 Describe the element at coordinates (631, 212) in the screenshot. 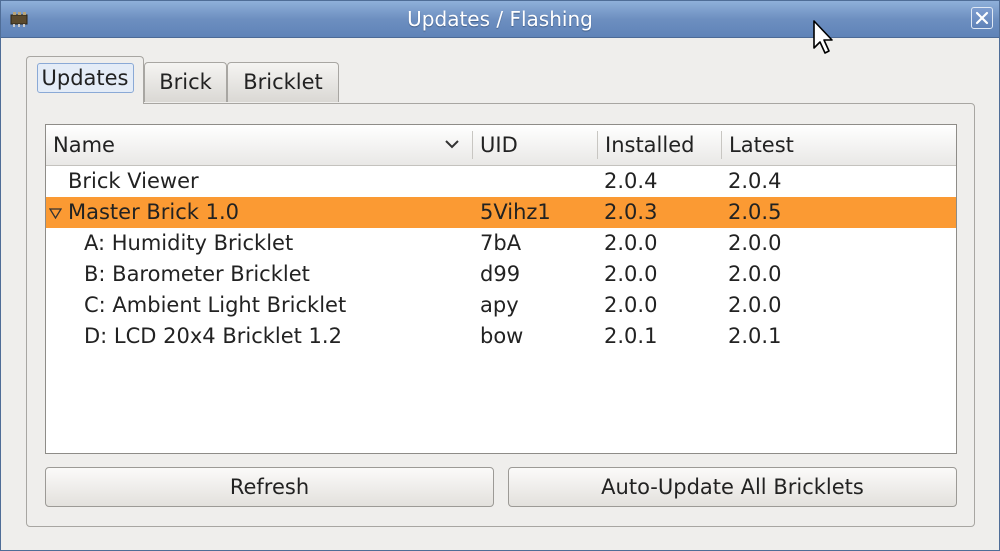

I see `row-installed: 2.0.3` at that location.